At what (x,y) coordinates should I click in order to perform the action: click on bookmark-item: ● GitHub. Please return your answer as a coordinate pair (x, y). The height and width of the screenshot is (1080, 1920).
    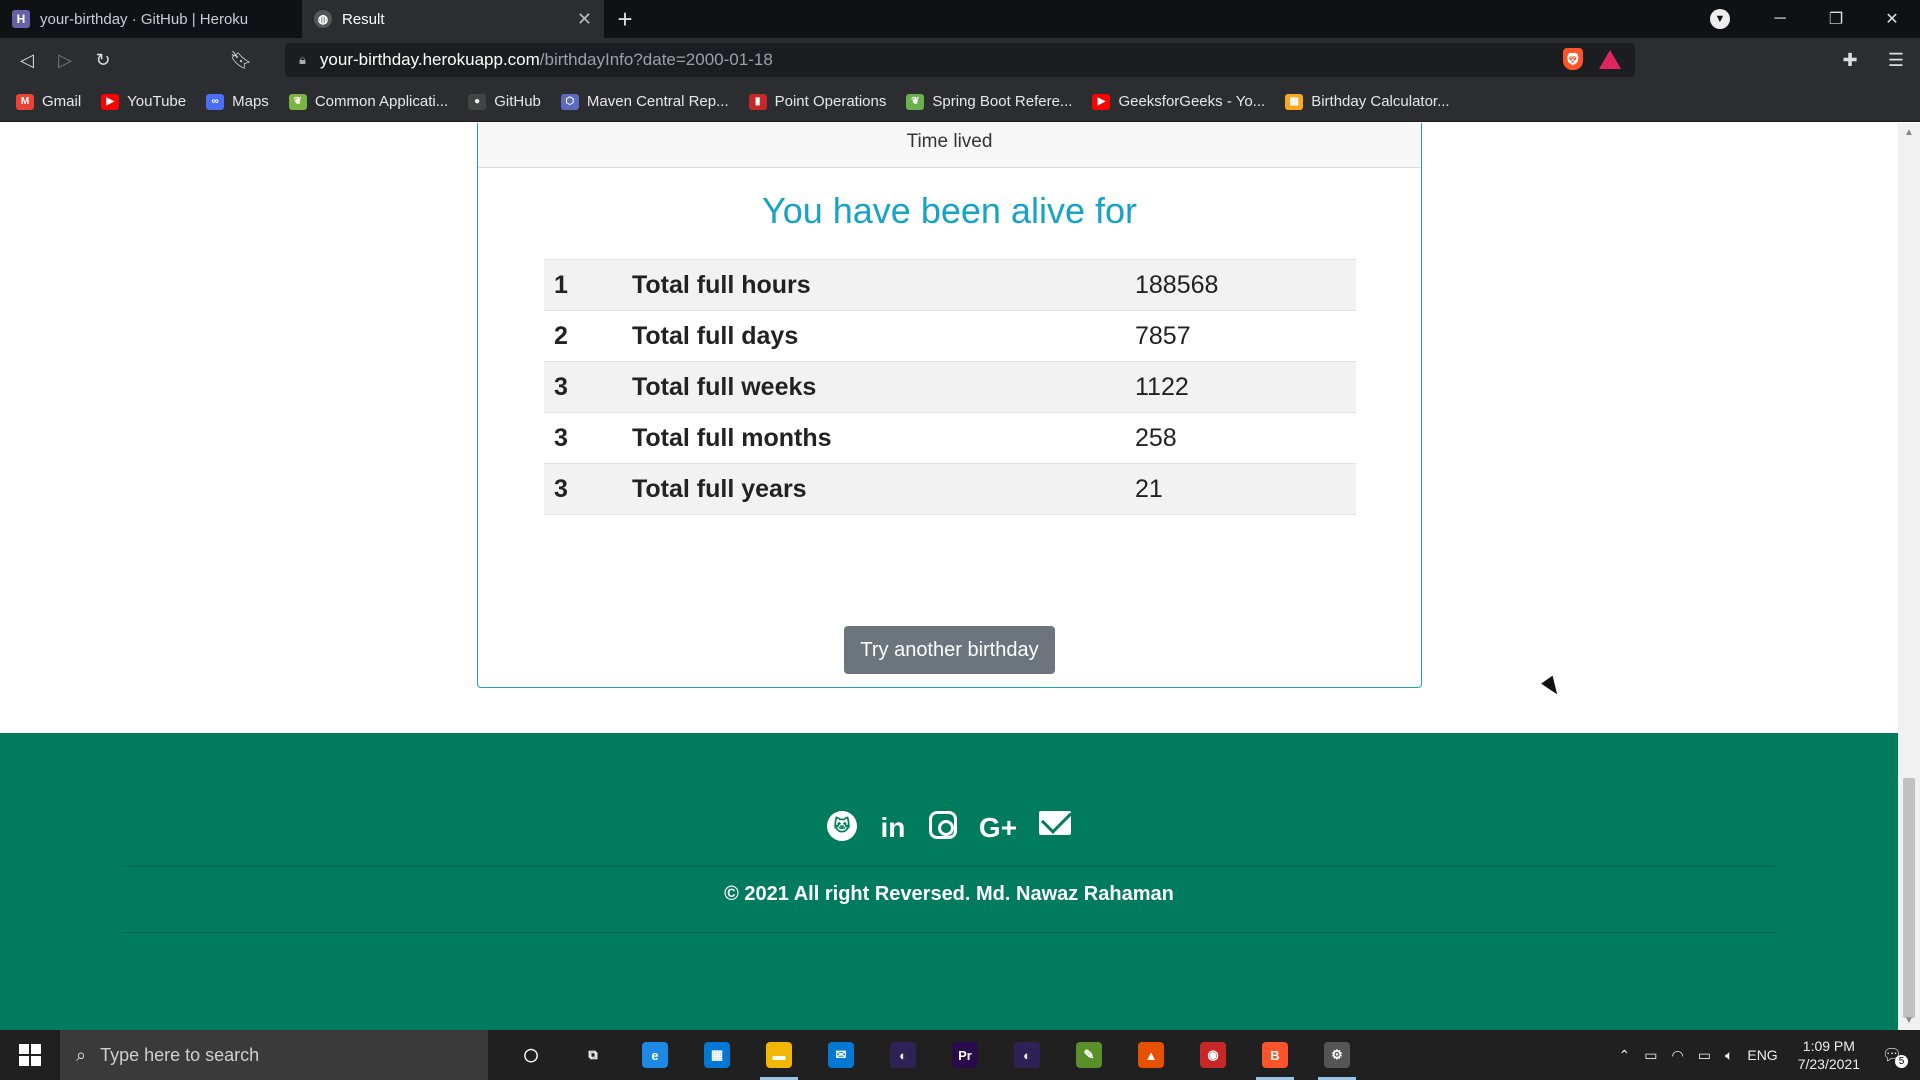
    Looking at the image, I should click on (504, 101).